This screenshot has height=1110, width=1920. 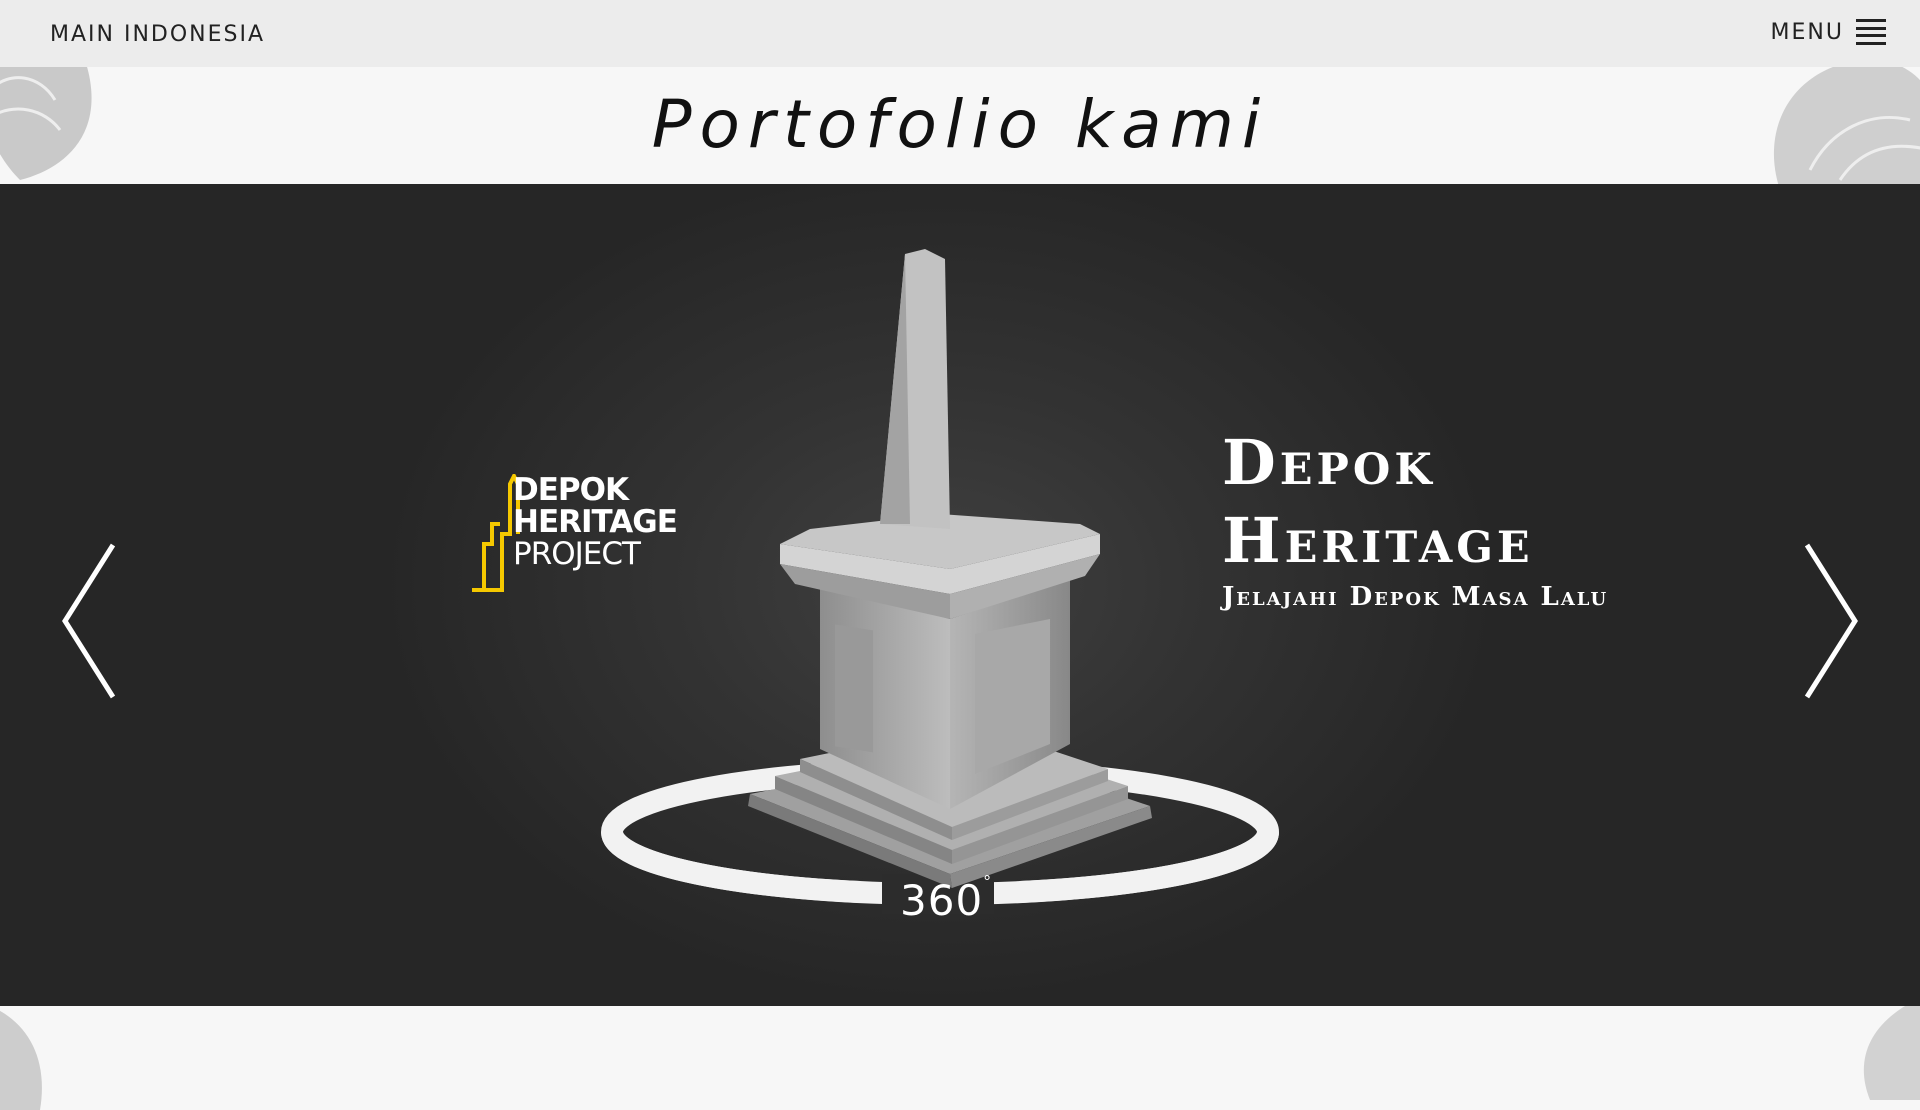 I want to click on degree-symbol: °, so click(x=988, y=881).